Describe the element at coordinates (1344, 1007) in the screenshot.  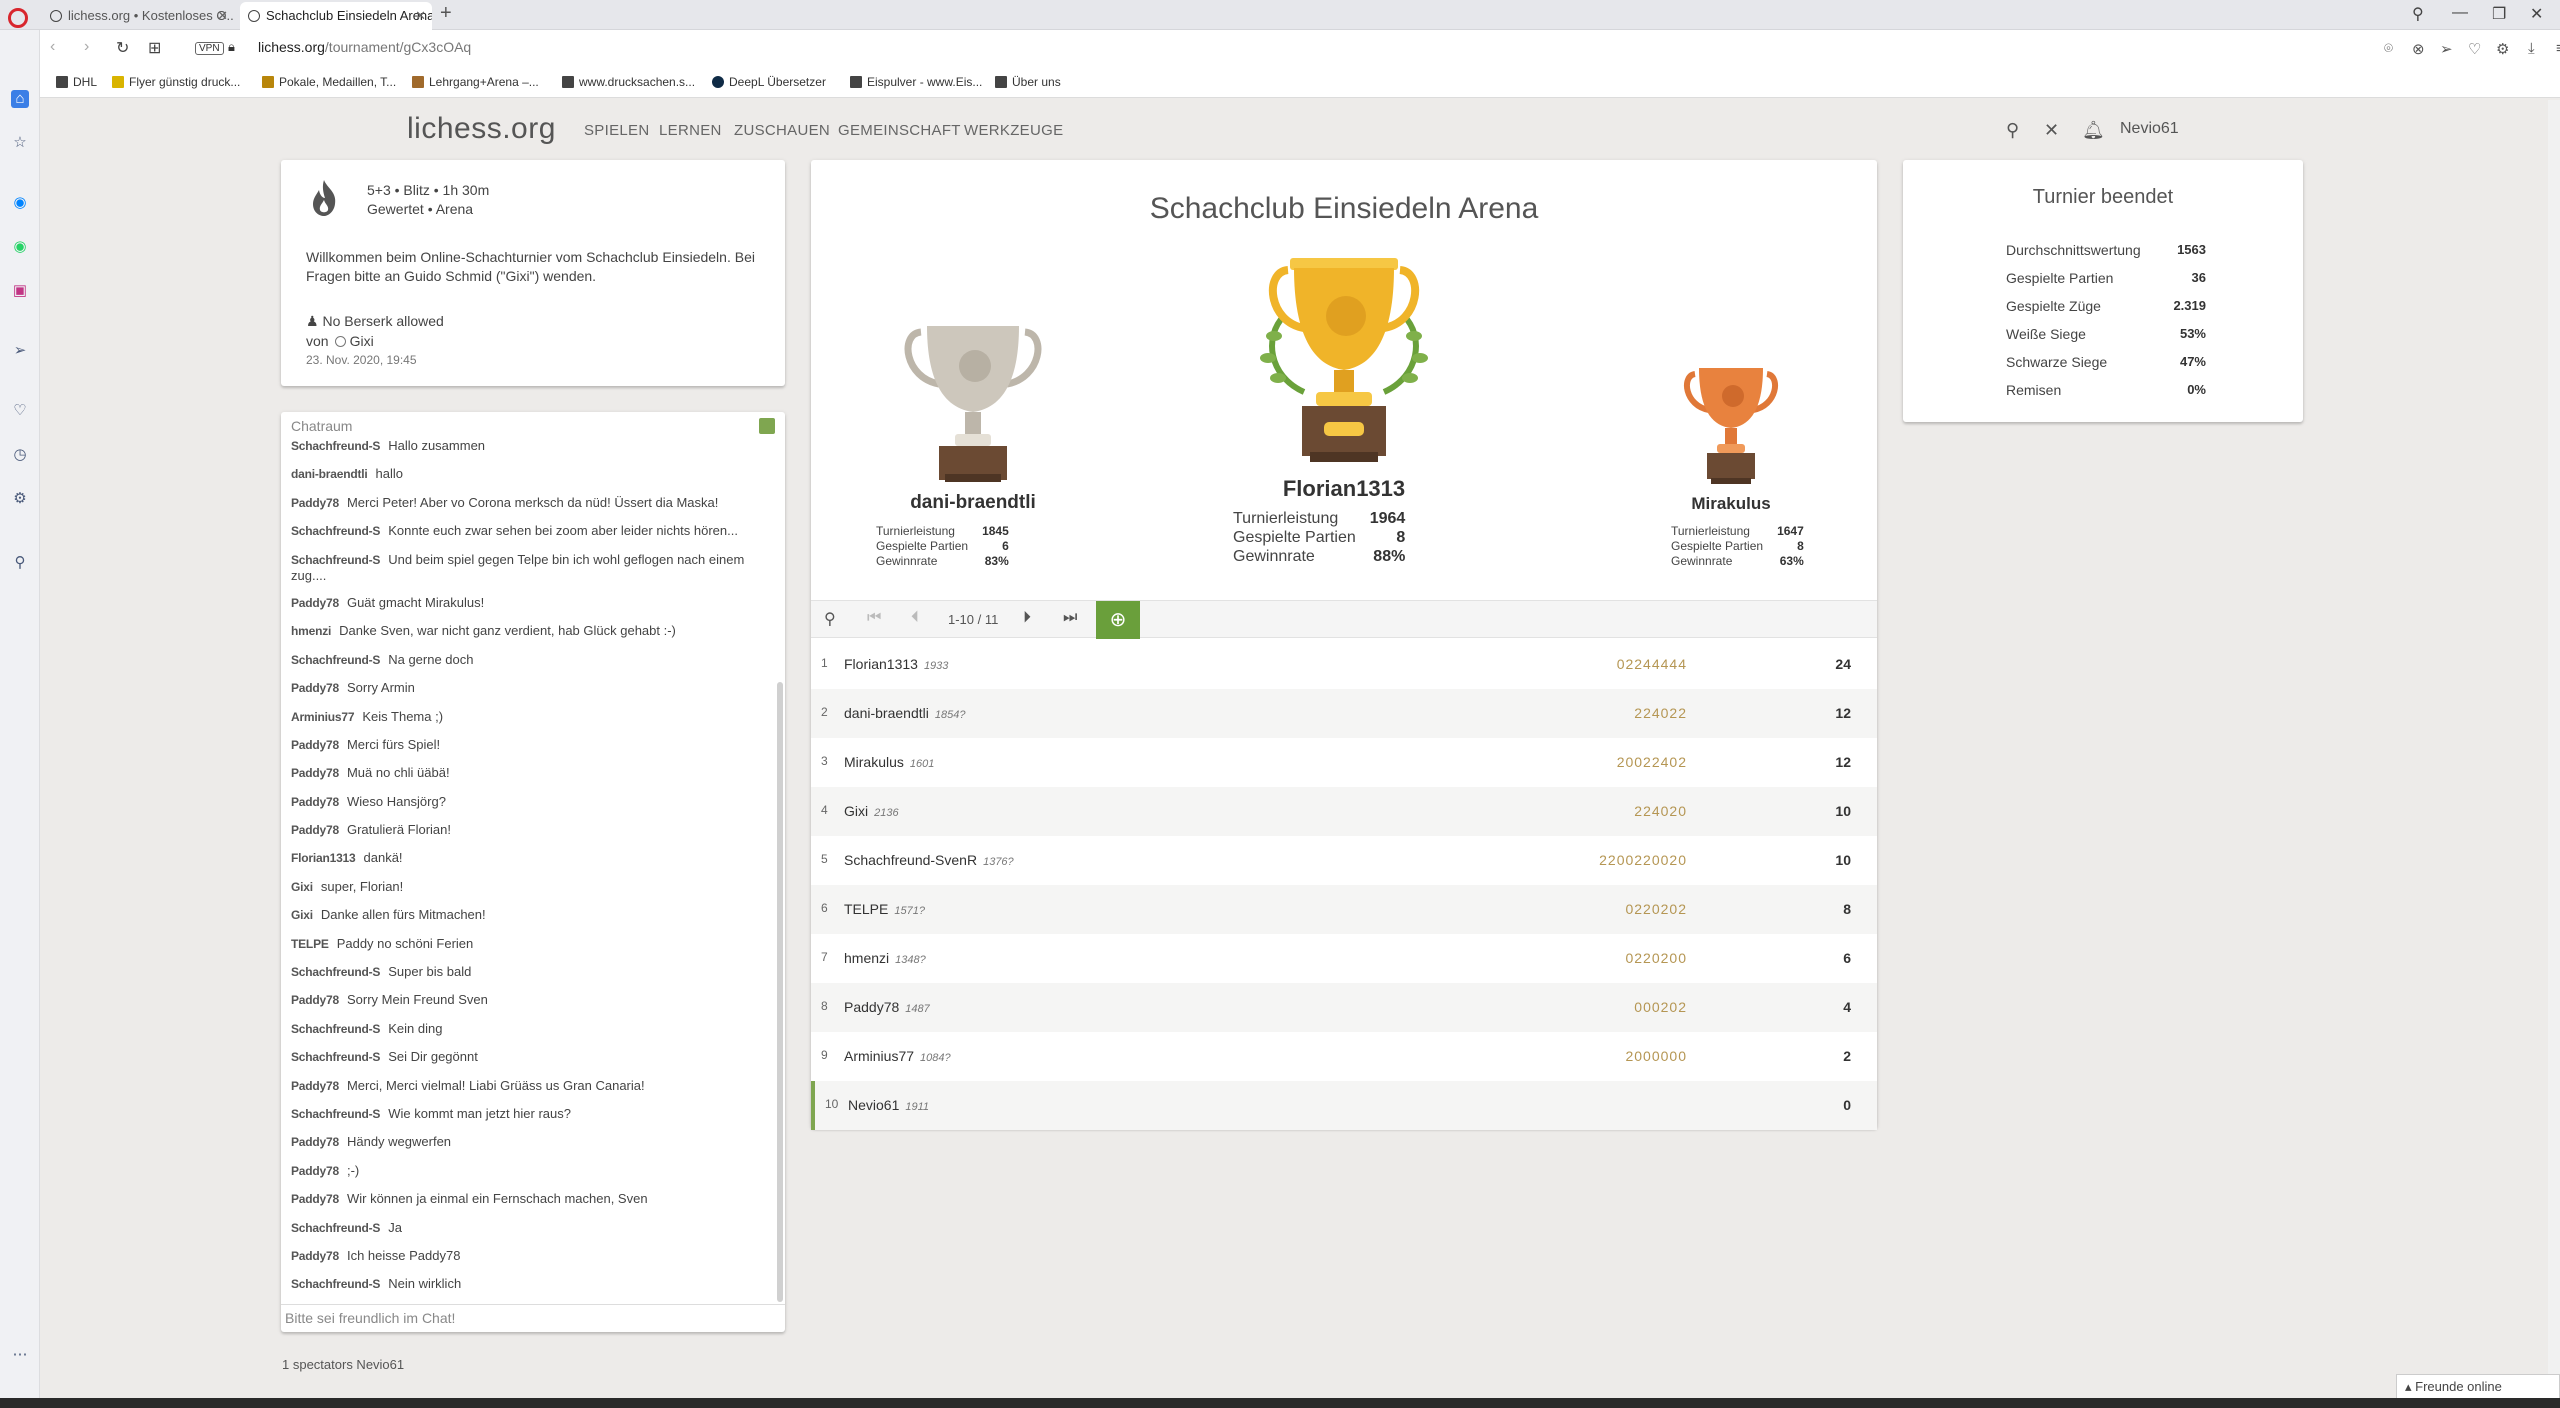
I see `standings-row: 8 Paddy78 1487 000202 4` at that location.